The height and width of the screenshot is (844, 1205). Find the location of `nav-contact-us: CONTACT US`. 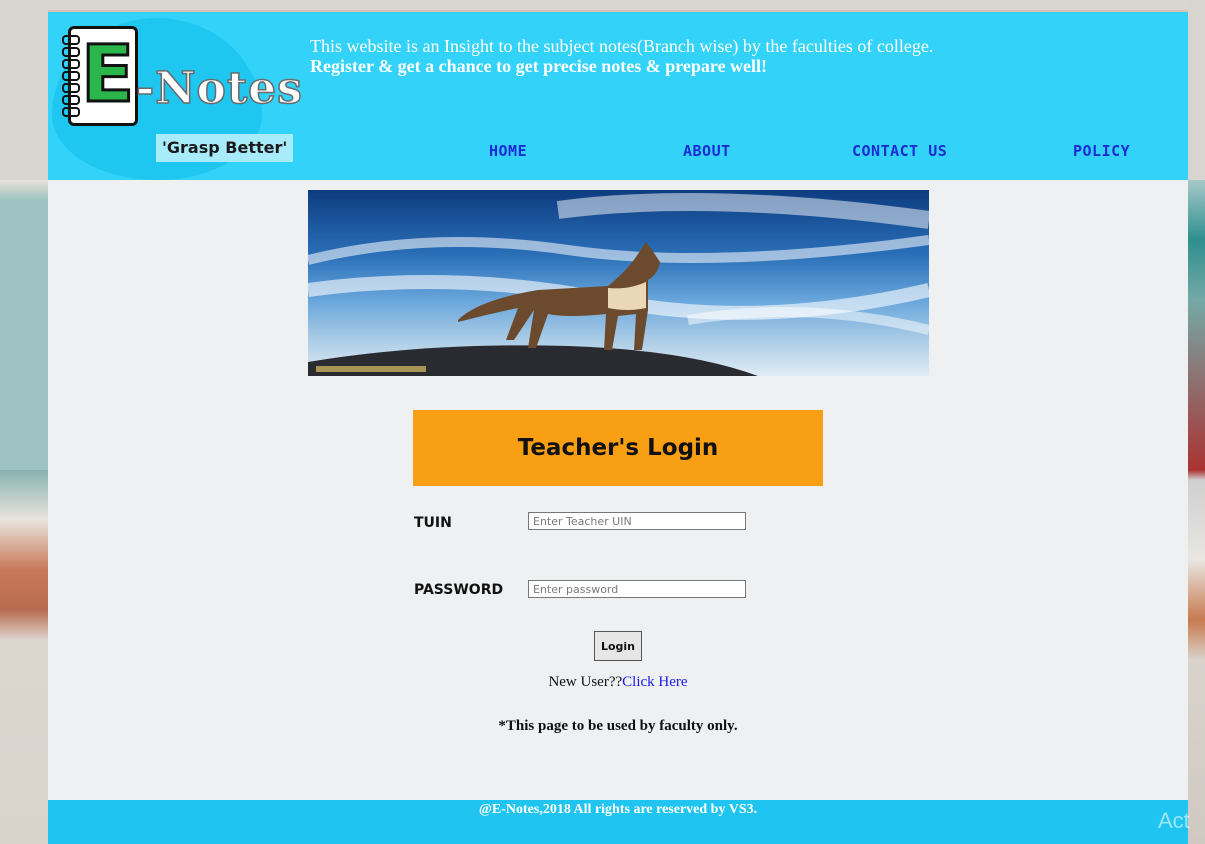

nav-contact-us: CONTACT US is located at coordinates (899, 151).